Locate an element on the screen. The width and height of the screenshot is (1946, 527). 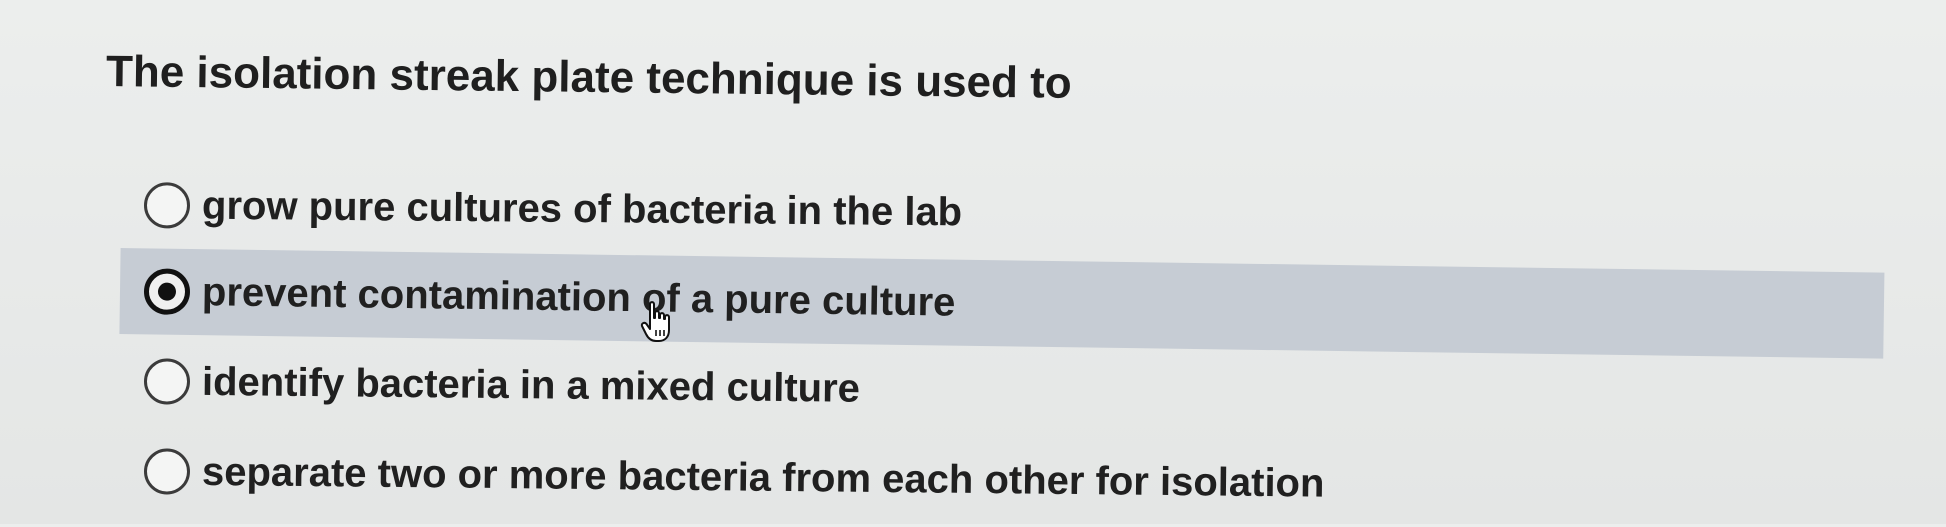
hand-pointer-icon is located at coordinates (655, 321).